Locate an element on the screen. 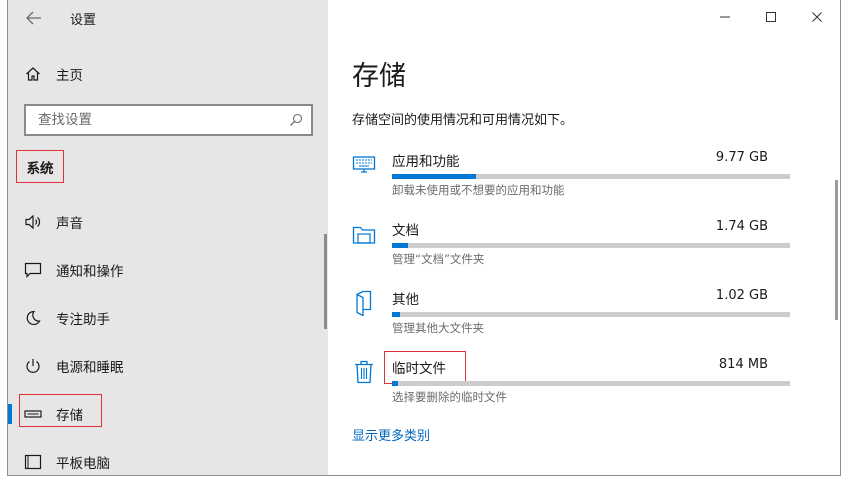 Image resolution: width=848 pixels, height=484 pixels. search-input is located at coordinates (162, 120).